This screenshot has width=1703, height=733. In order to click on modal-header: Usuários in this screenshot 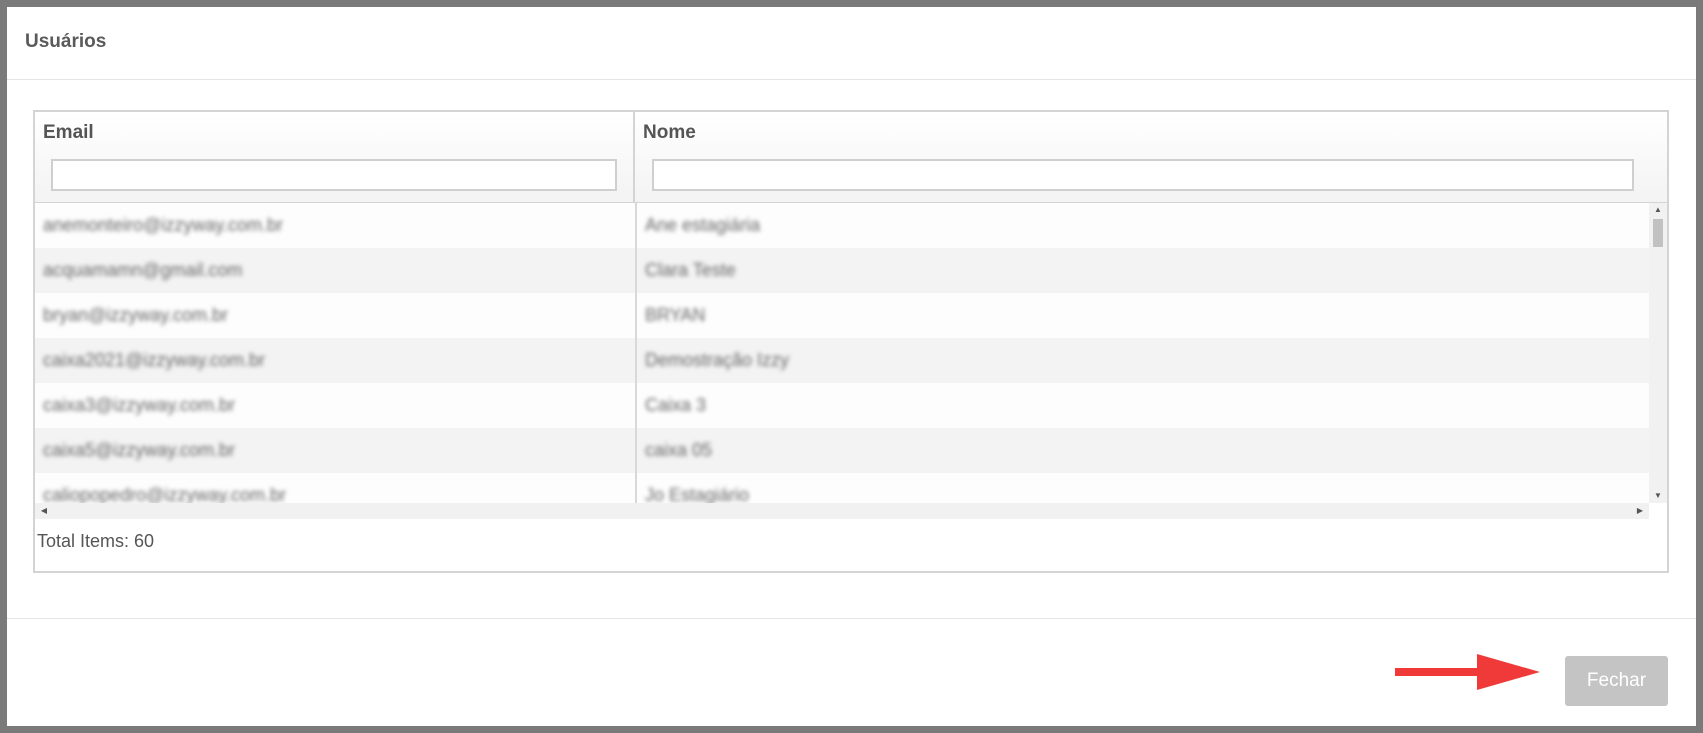, I will do `click(851, 43)`.